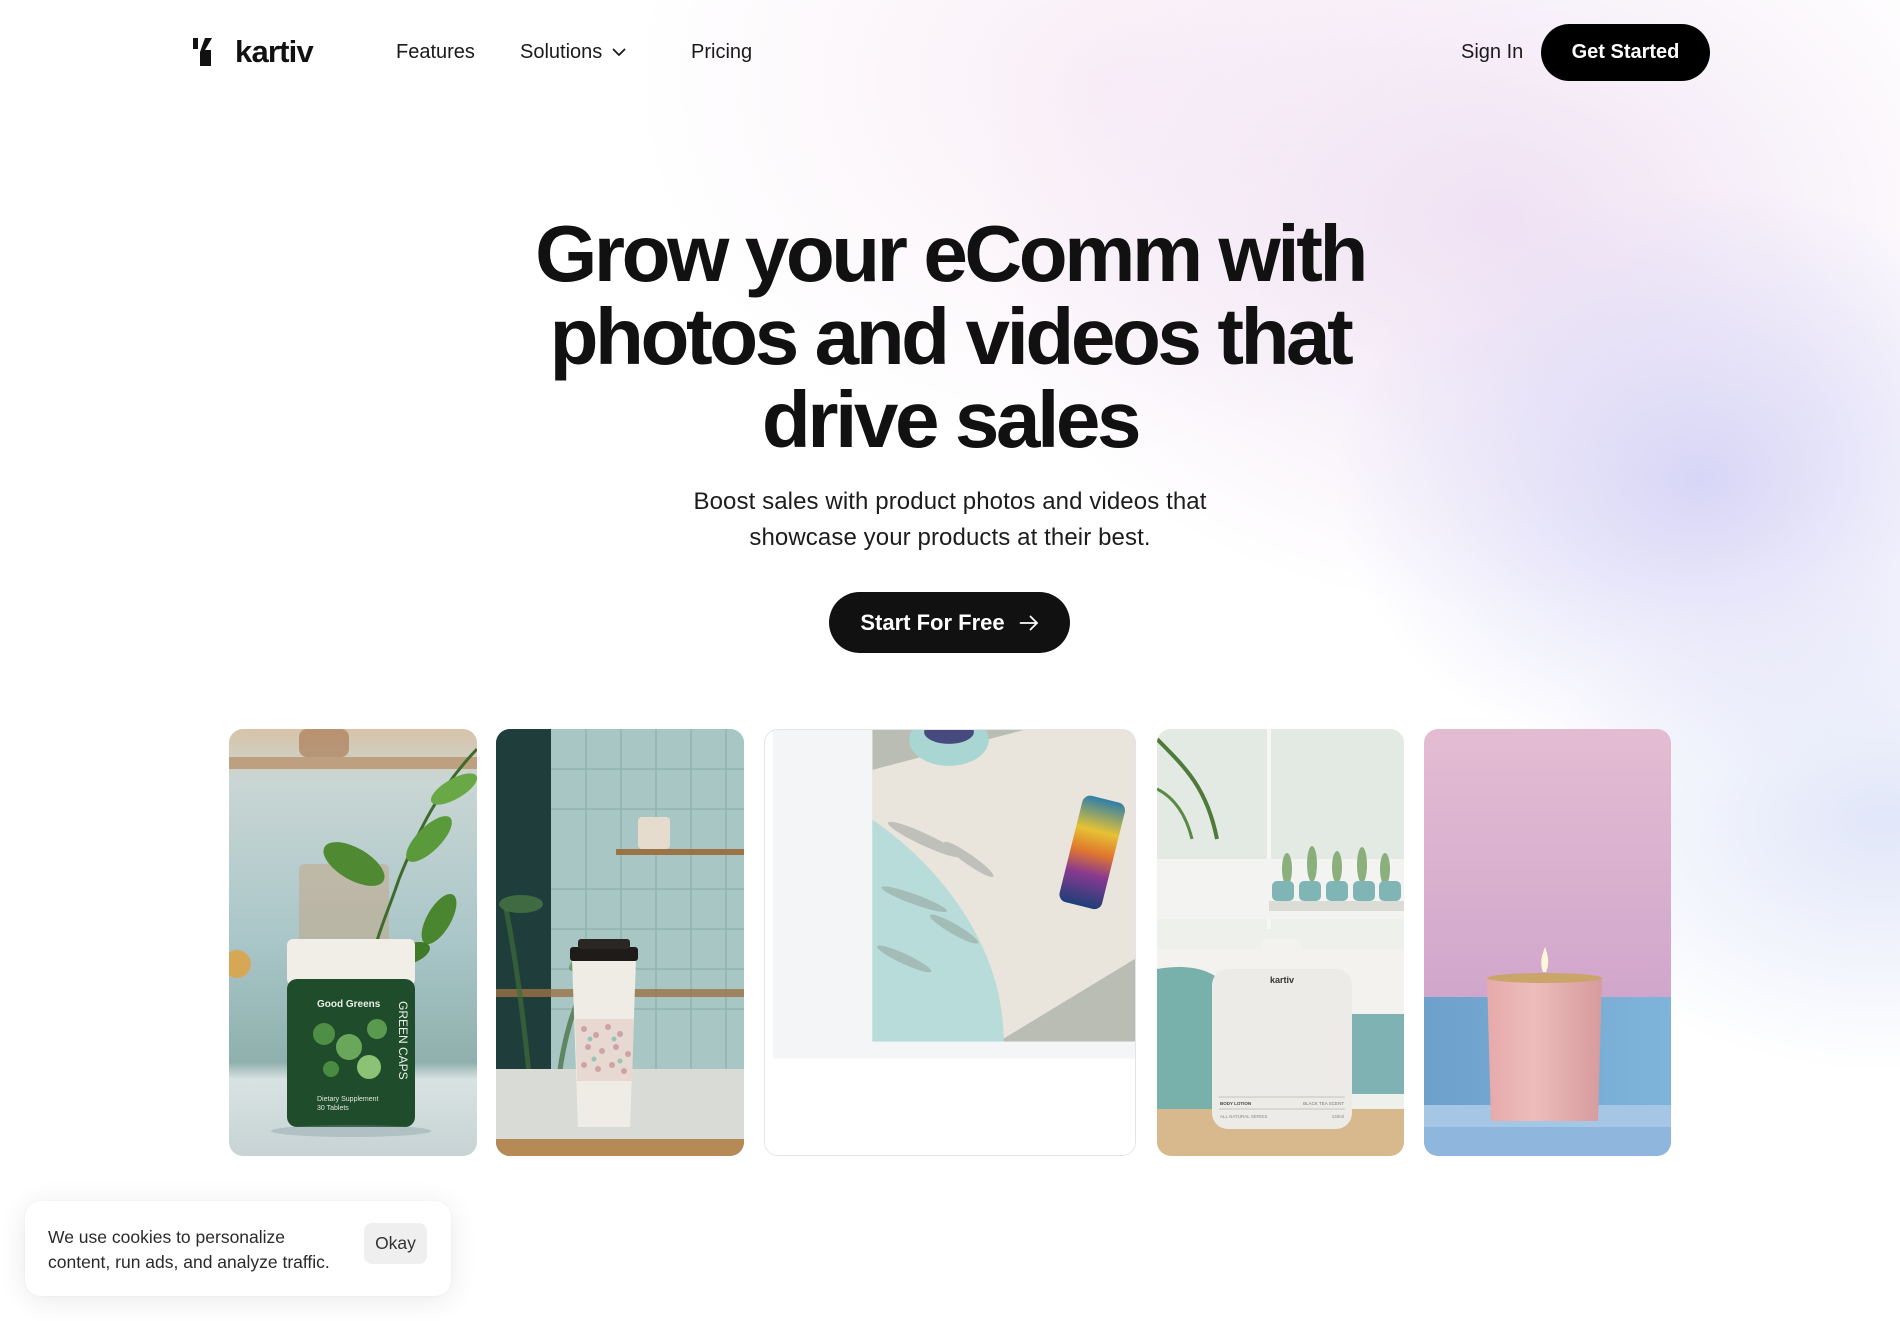 Image resolution: width=1900 pixels, height=1321 pixels. I want to click on gallery-card-drink-can, so click(950, 942).